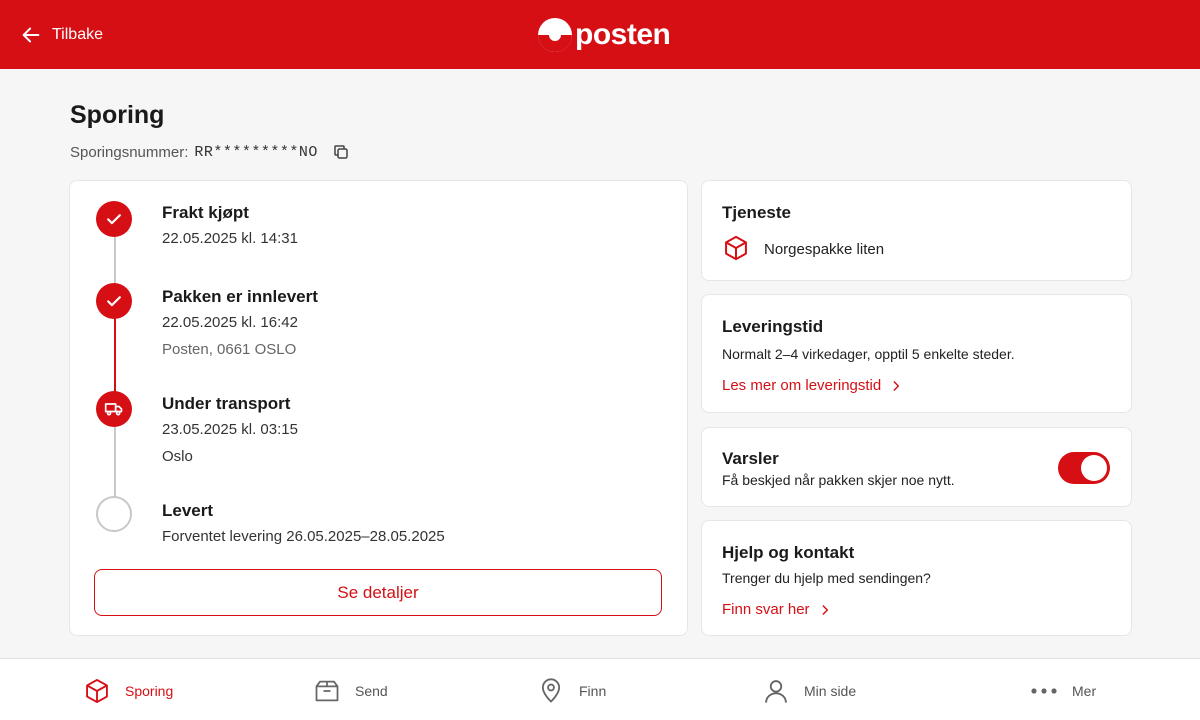 The image size is (1200, 720). What do you see at coordinates (371, 691) in the screenshot?
I see `nav-label: Send` at bounding box center [371, 691].